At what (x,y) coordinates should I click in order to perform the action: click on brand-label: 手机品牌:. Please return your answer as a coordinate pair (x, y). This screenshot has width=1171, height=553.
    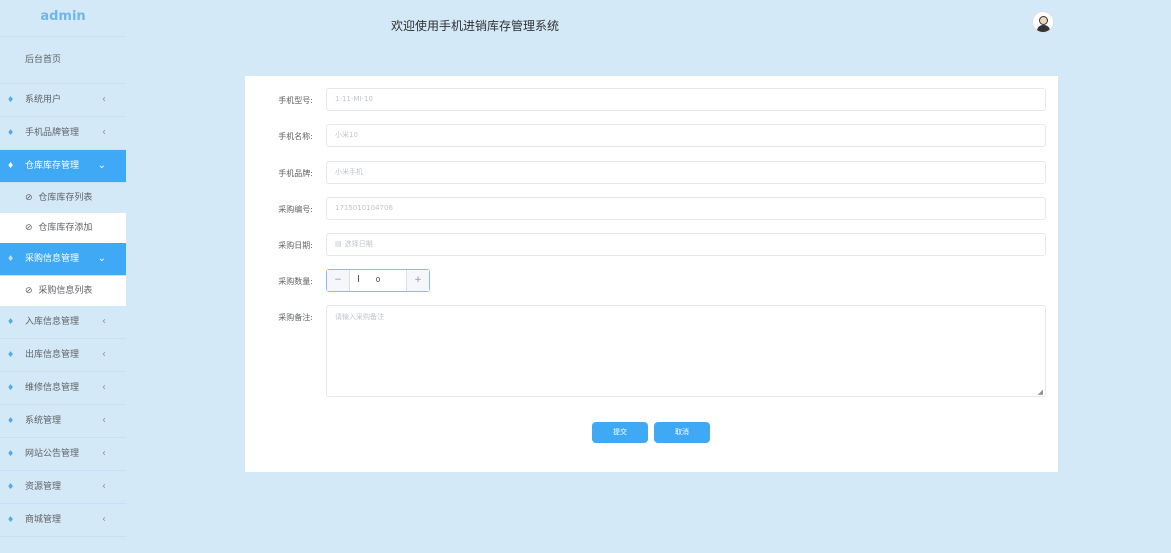
    Looking at the image, I should click on (295, 173).